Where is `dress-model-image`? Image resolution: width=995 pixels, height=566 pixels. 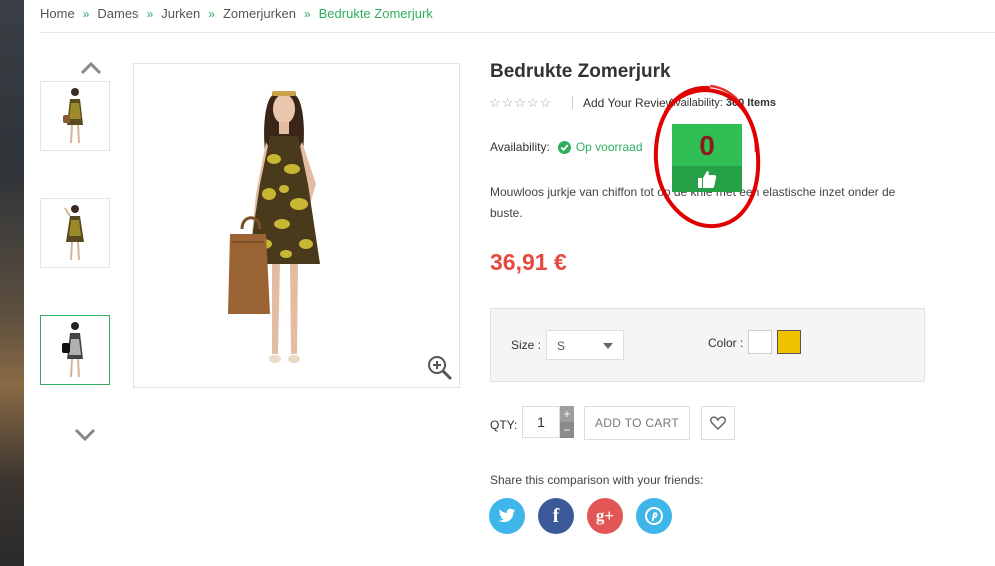 dress-model-image is located at coordinates (274, 227).